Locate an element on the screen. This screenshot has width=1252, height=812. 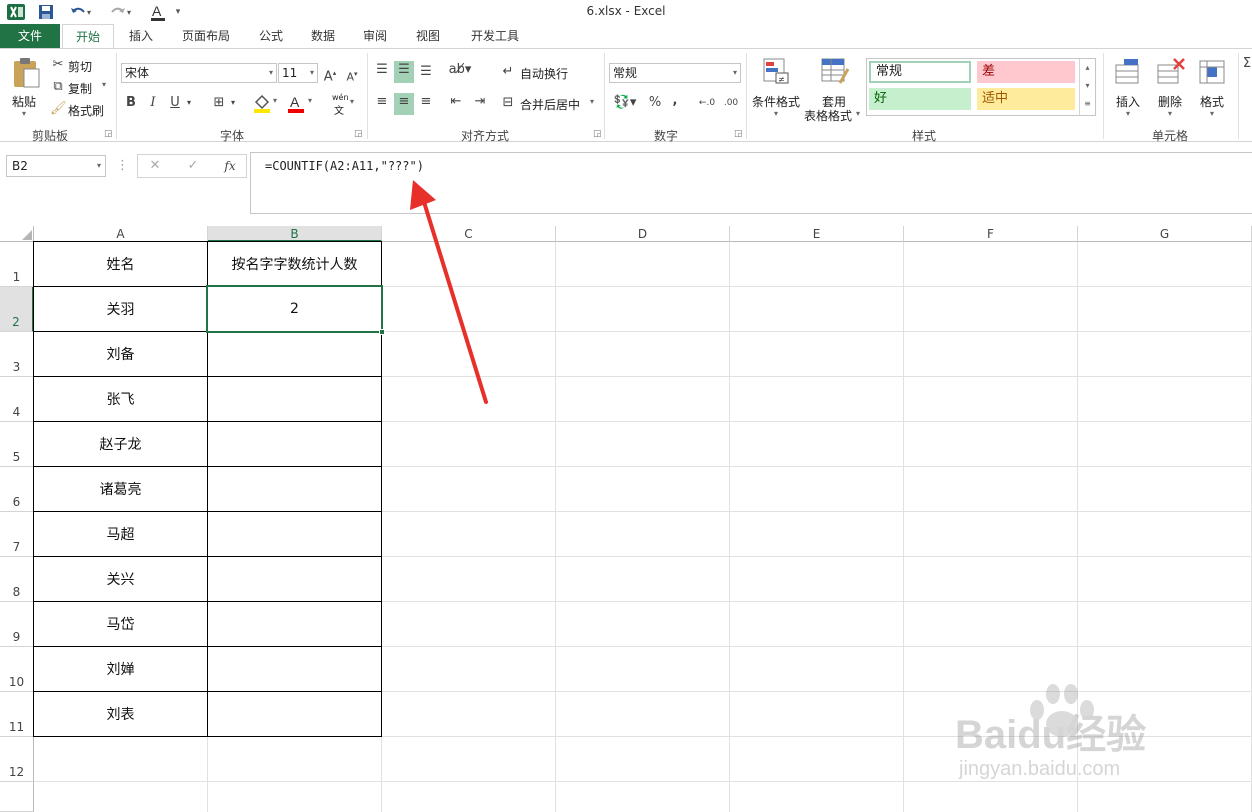
increase-indent-icon: ⇥ is located at coordinates (480, 102).